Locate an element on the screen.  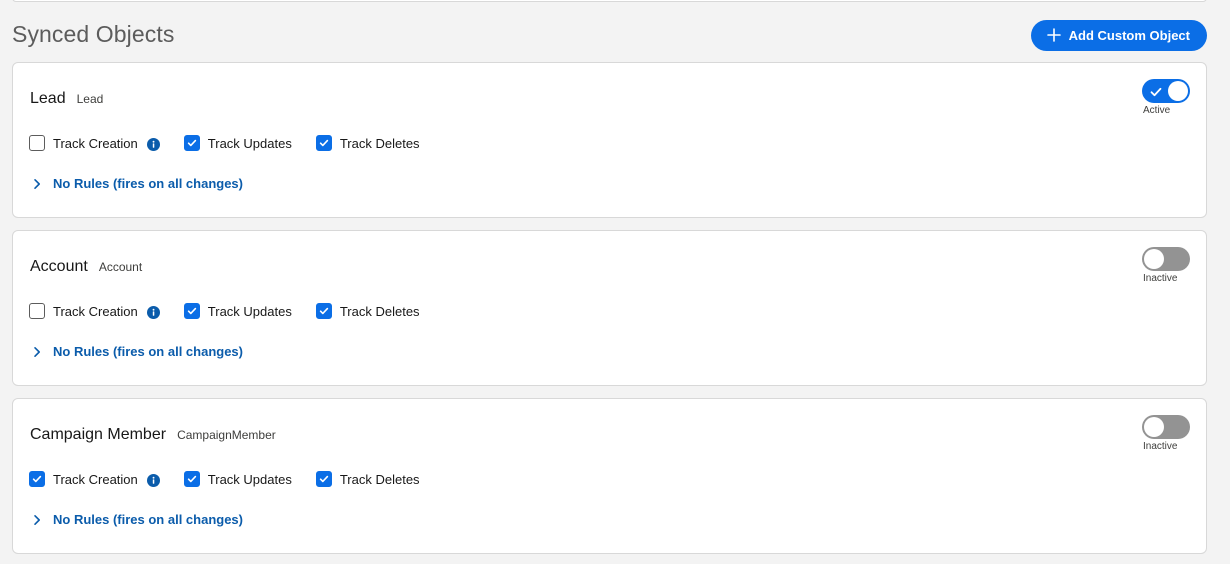
active-toggle-group: Active is located at coordinates (1168, 97).